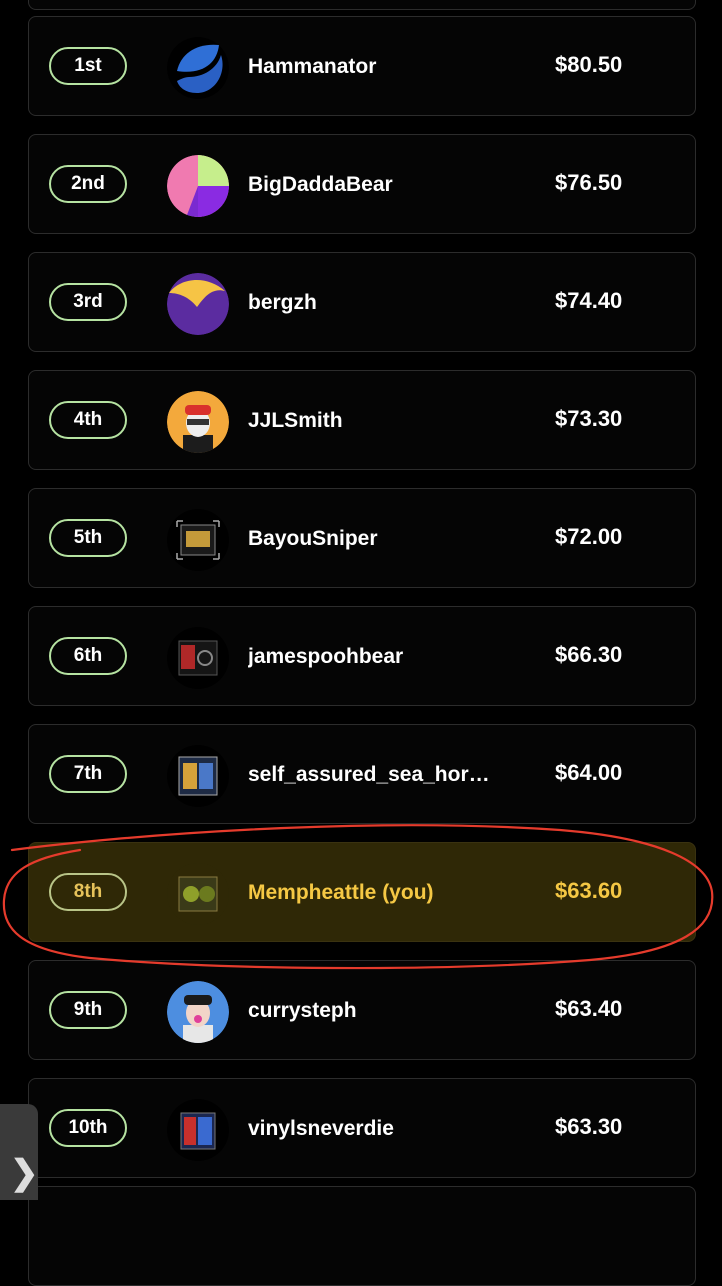  I want to click on rank-badge: 1st, so click(88, 66).